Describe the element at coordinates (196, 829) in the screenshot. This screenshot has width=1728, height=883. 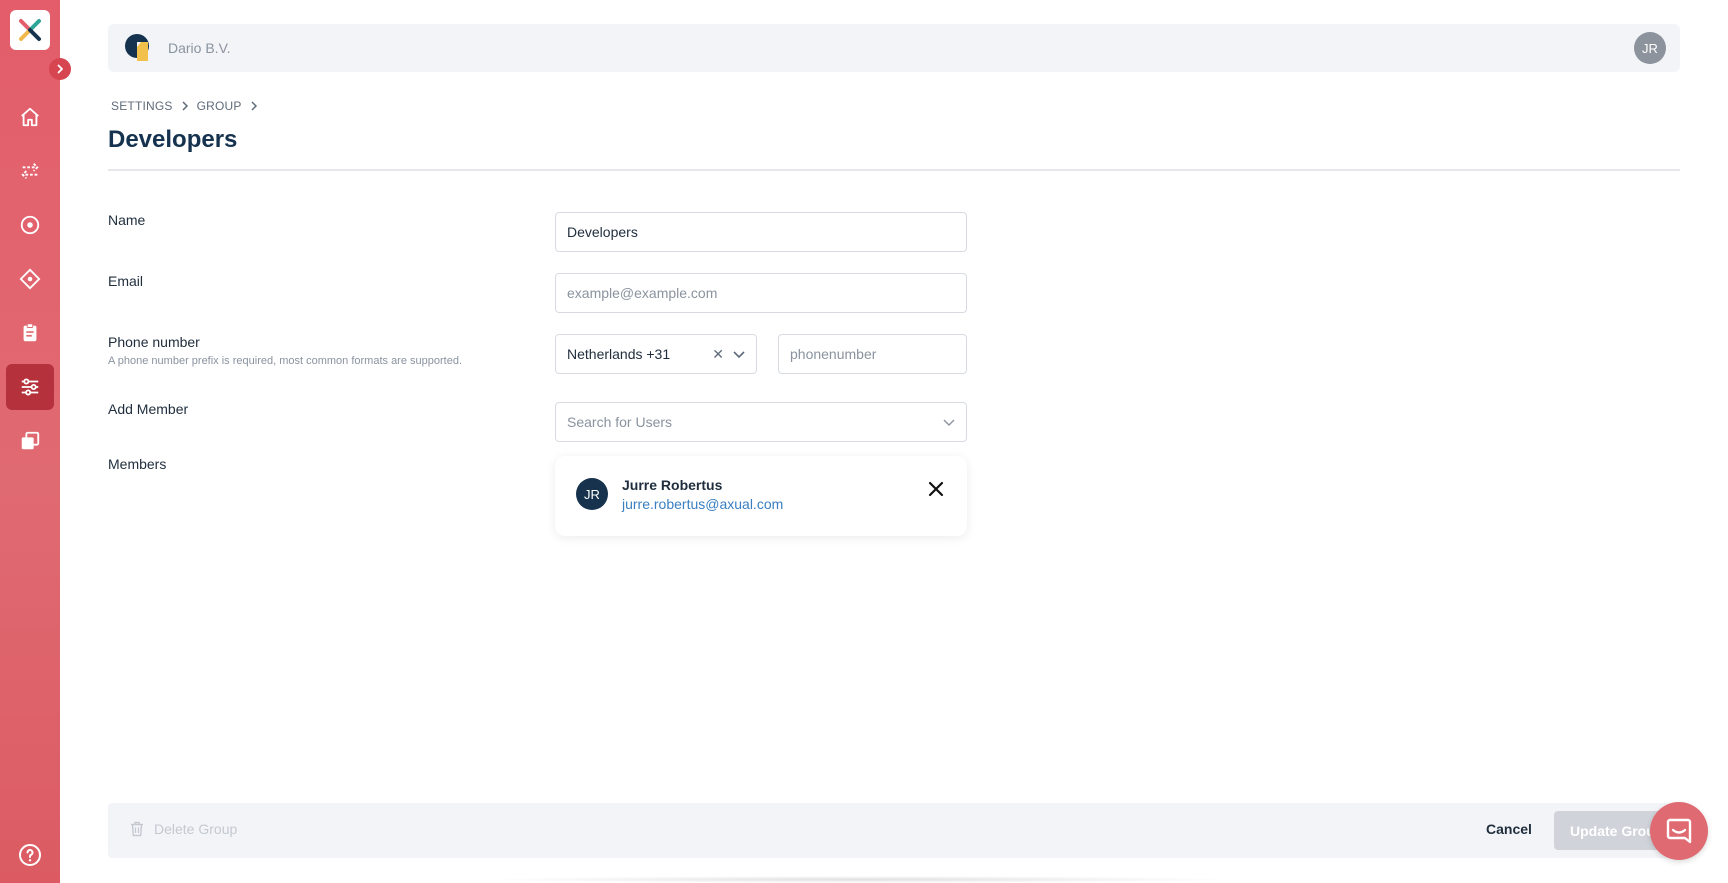
I see `delete-group-label: Delete Group` at that location.